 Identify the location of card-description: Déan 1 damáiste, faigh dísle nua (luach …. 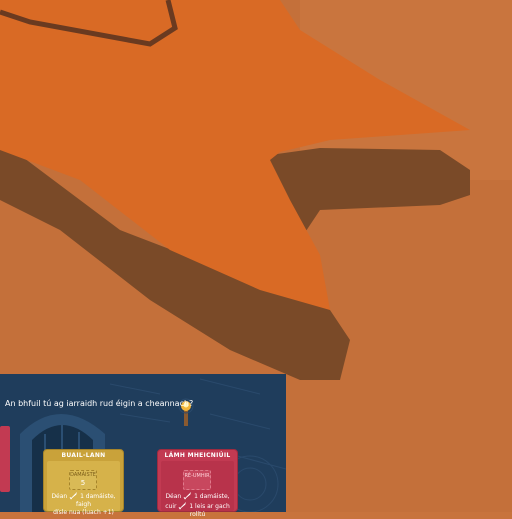
(83, 504).